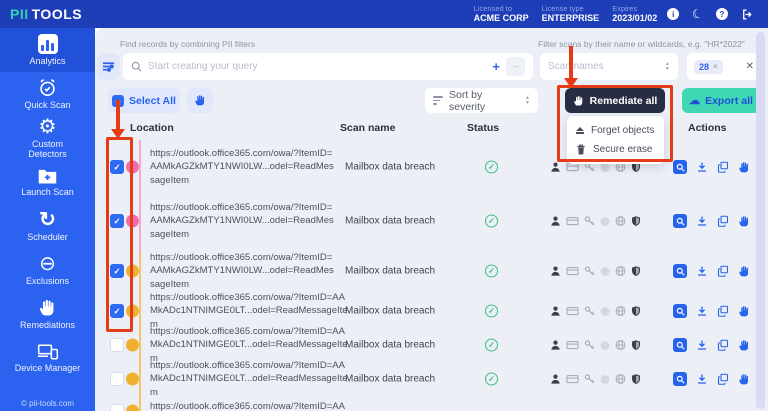 The width and height of the screenshot is (768, 411). I want to click on bar-chart-icon, so click(47, 43).